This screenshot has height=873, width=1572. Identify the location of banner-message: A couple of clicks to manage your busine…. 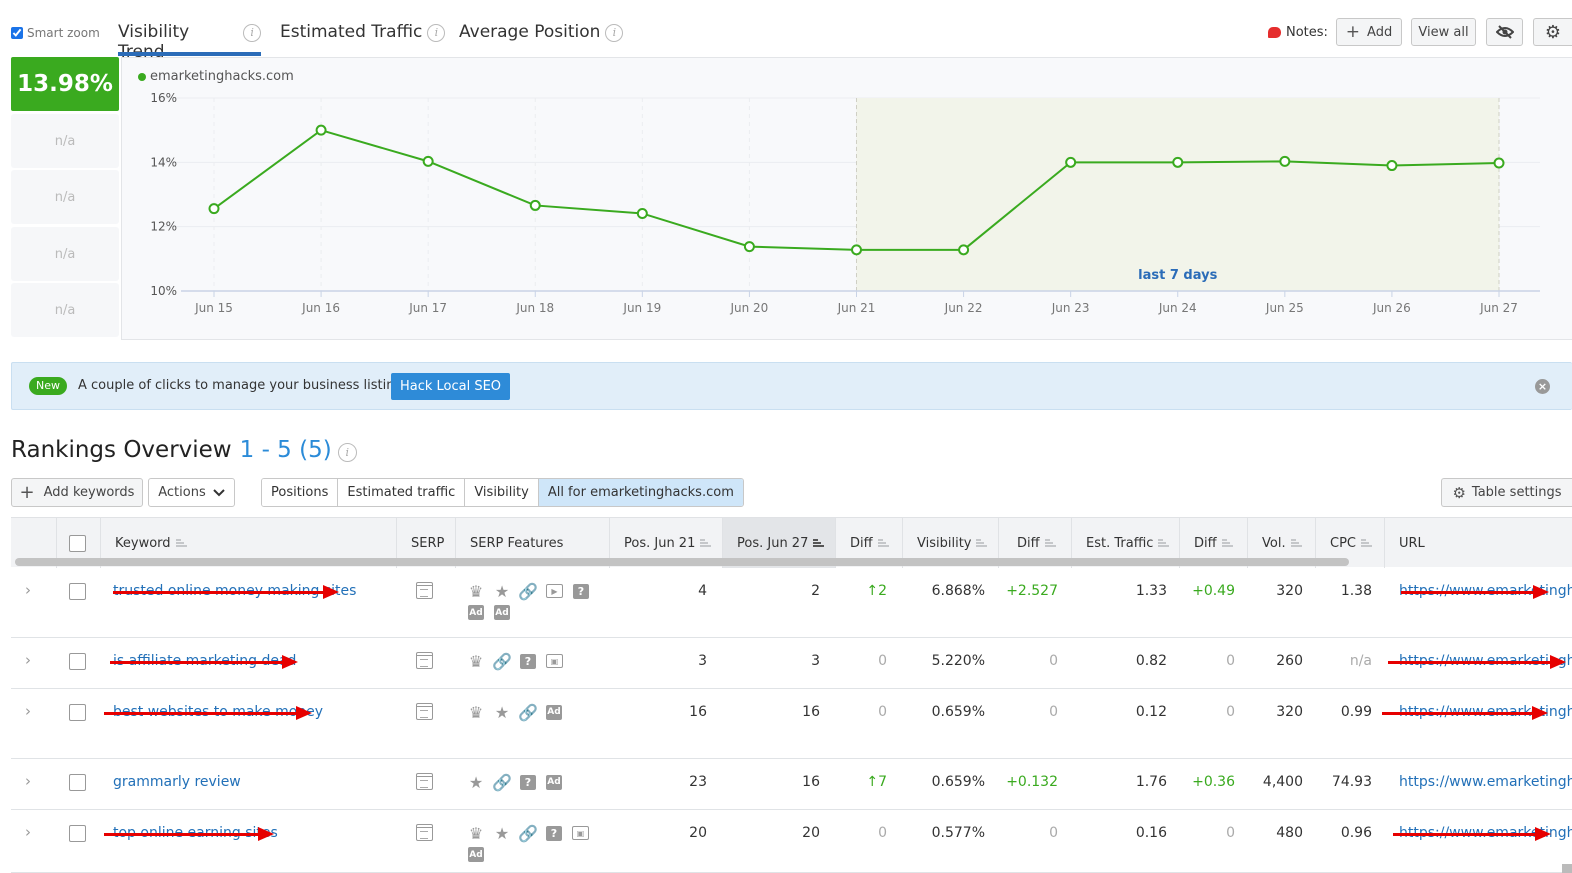
(246, 385).